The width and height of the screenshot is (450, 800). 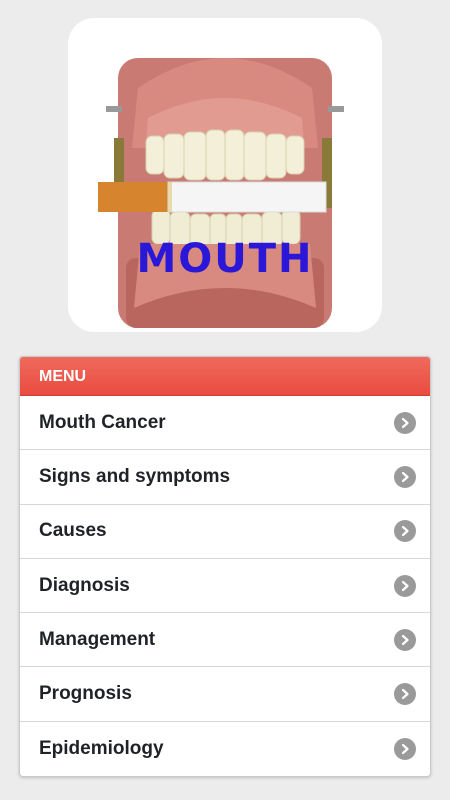 What do you see at coordinates (225, 586) in the screenshot?
I see `menu-item-diagnosis: Diagnosis` at bounding box center [225, 586].